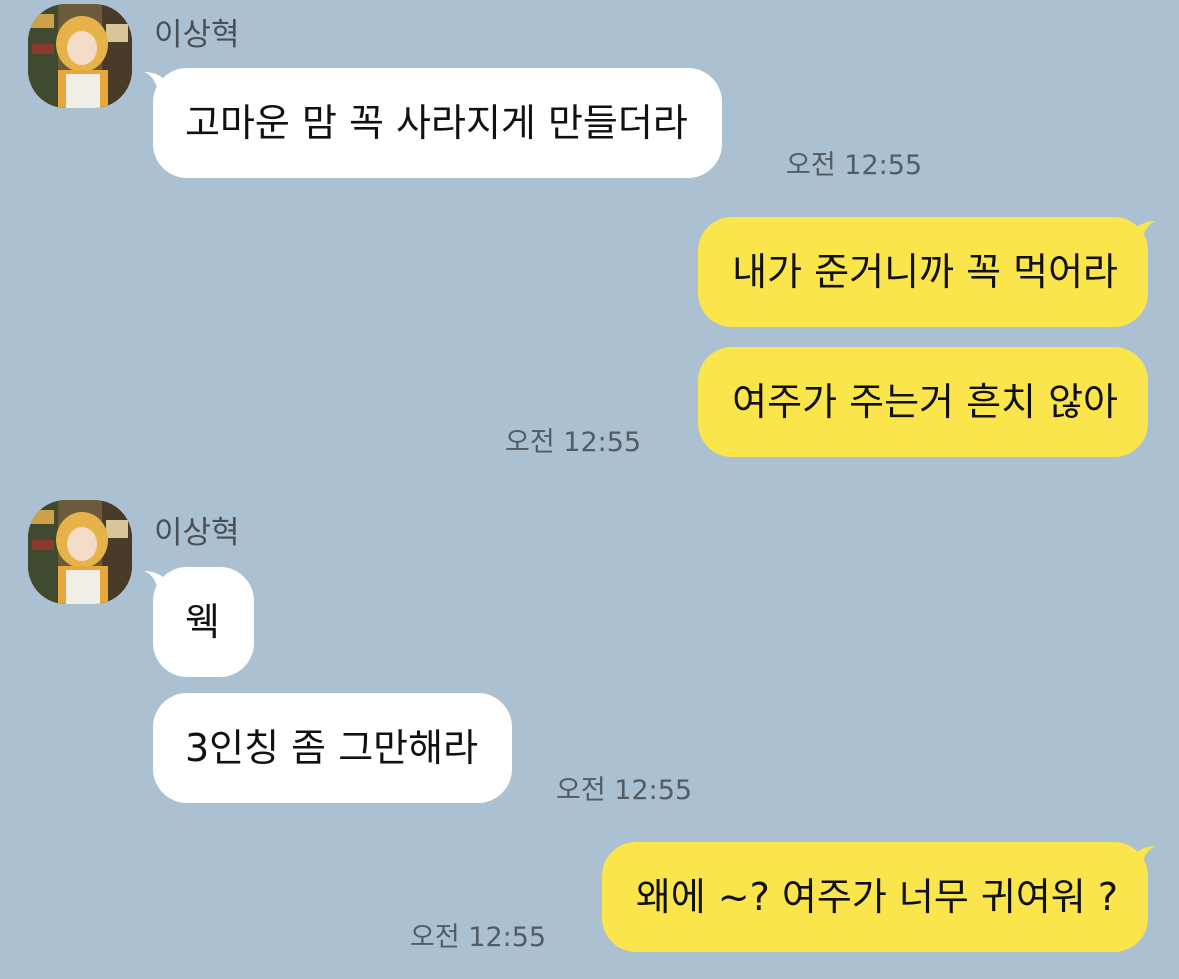 The height and width of the screenshot is (979, 1179). I want to click on message-bubble: 고마운 맘 꼭 사라지게 만들더라, so click(437, 123).